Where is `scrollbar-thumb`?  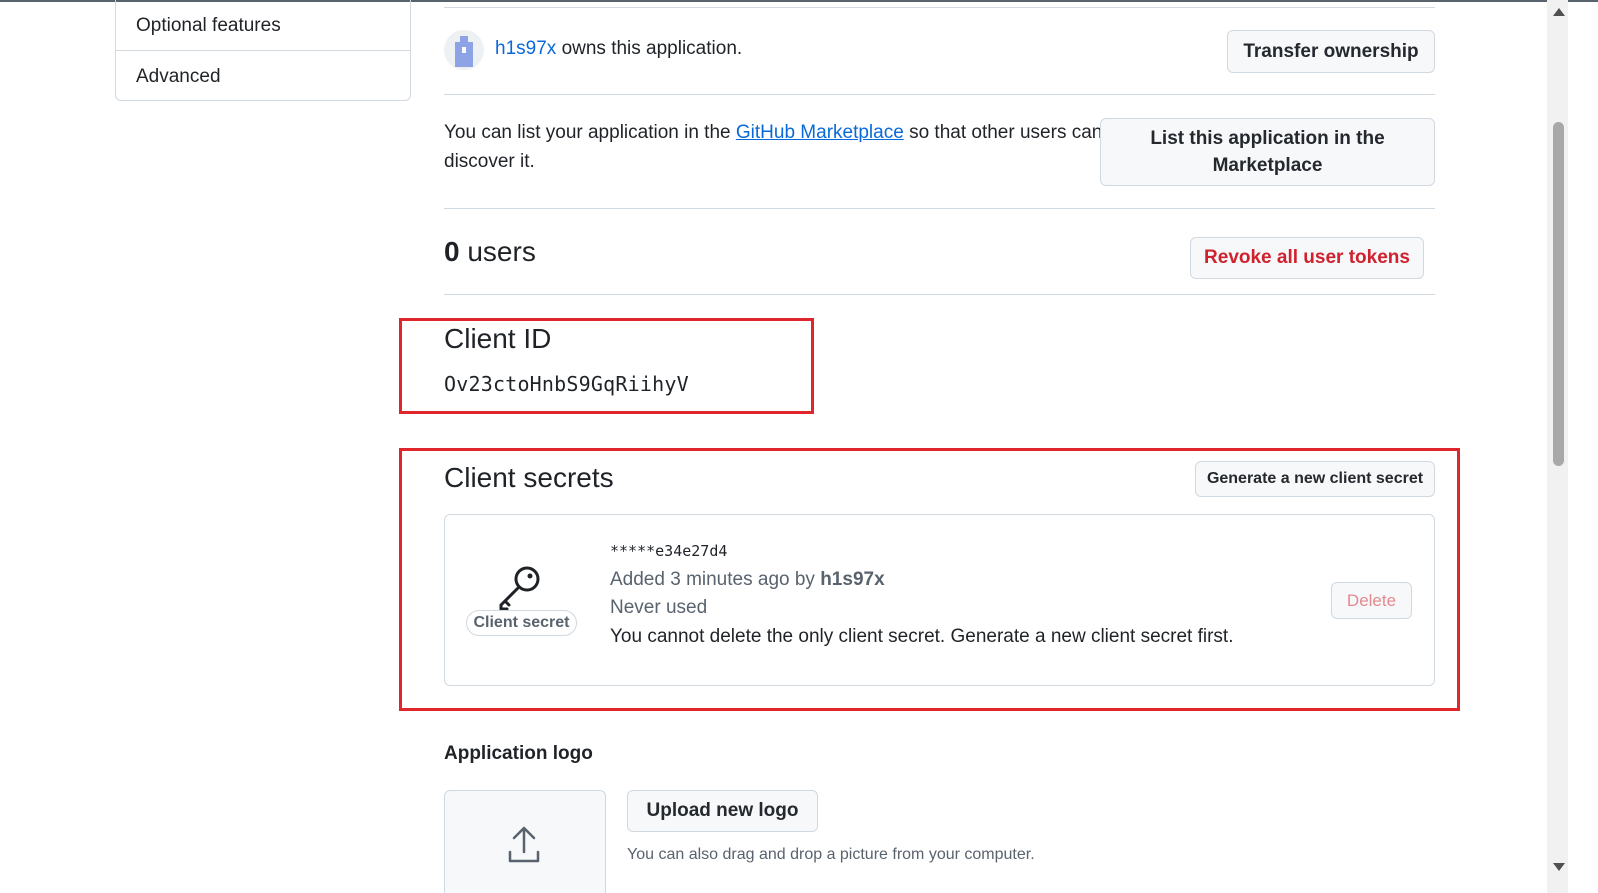 scrollbar-thumb is located at coordinates (1558, 294).